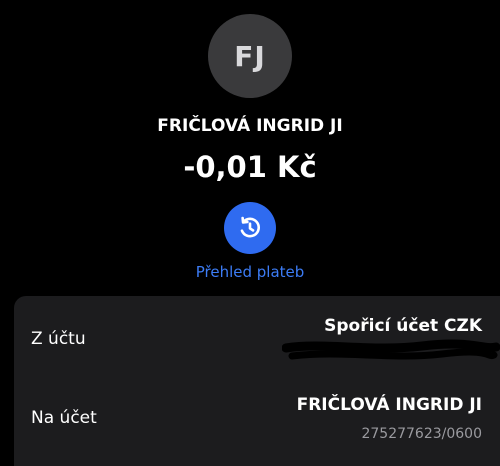 This screenshot has height=466, width=500. I want to click on contact-avatar: FJ, so click(250, 56).